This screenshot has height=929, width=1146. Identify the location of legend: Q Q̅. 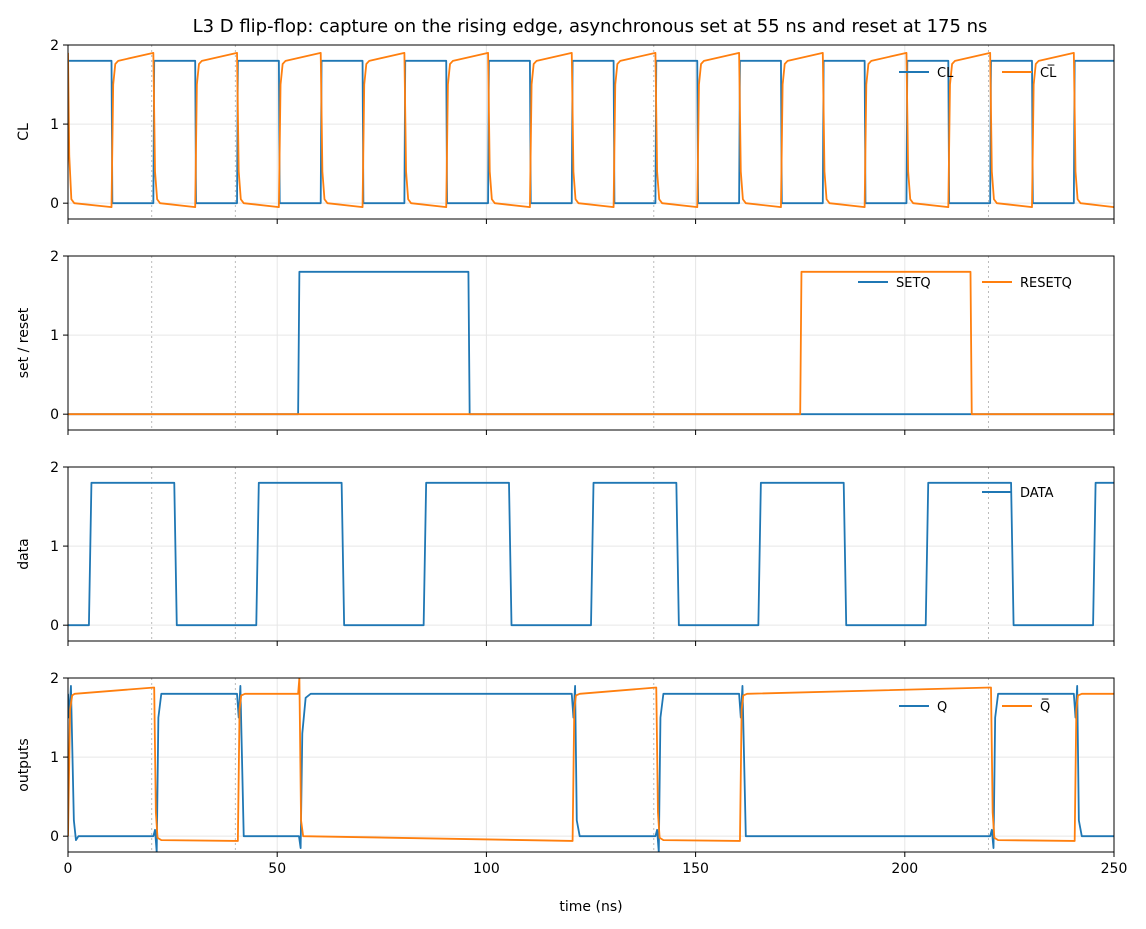
(974, 707).